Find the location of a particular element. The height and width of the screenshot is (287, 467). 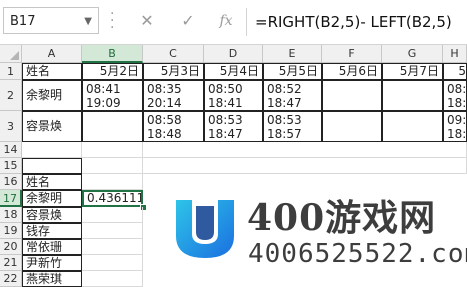

cell-e3: 08:53 18:57 is located at coordinates (292, 126).